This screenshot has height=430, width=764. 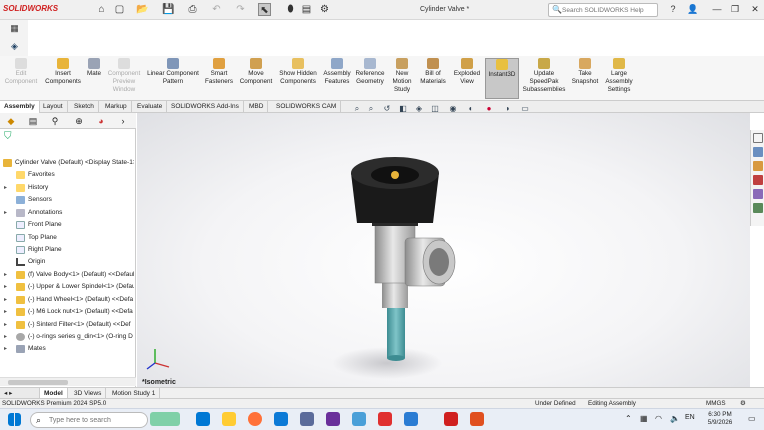 I want to click on tab-mbd: MBD, so click(x=257, y=107).